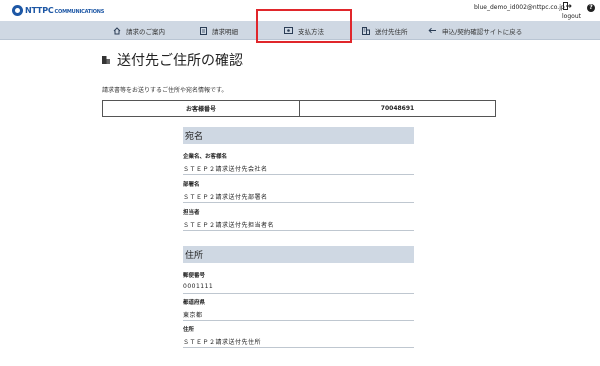  What do you see at coordinates (298, 254) in the screenshot?
I see `section-heading: 住所` at bounding box center [298, 254].